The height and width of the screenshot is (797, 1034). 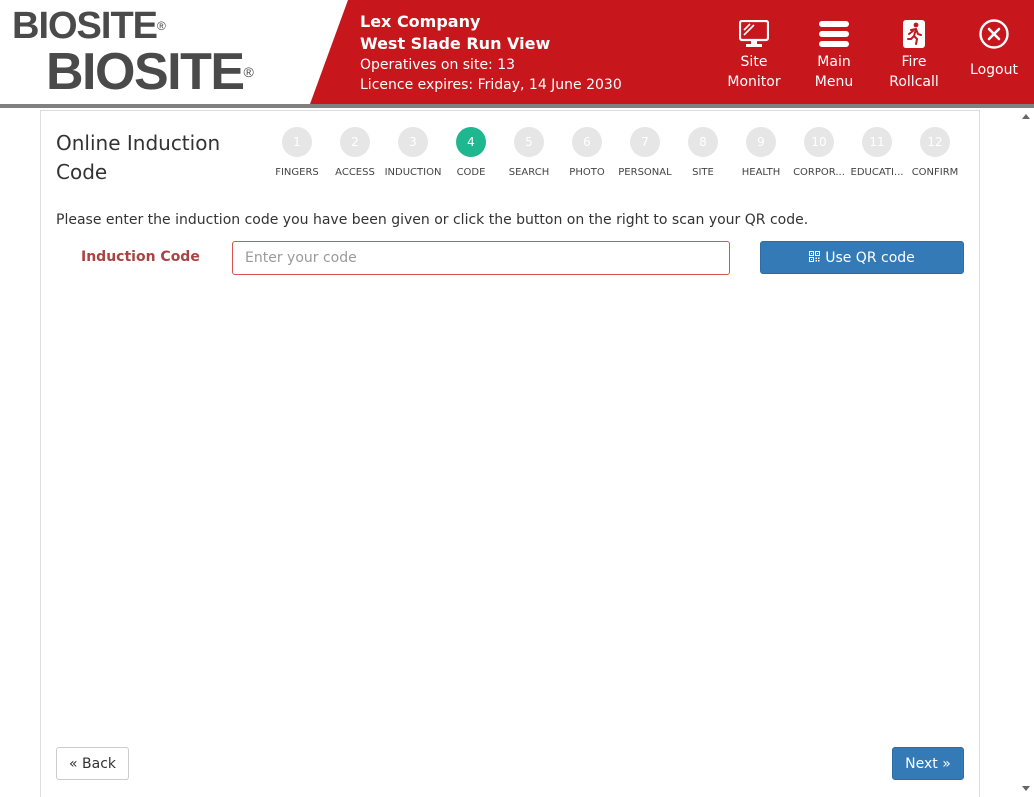 I want to click on progress-step-6: 6 PHOTO, so click(x=587, y=152).